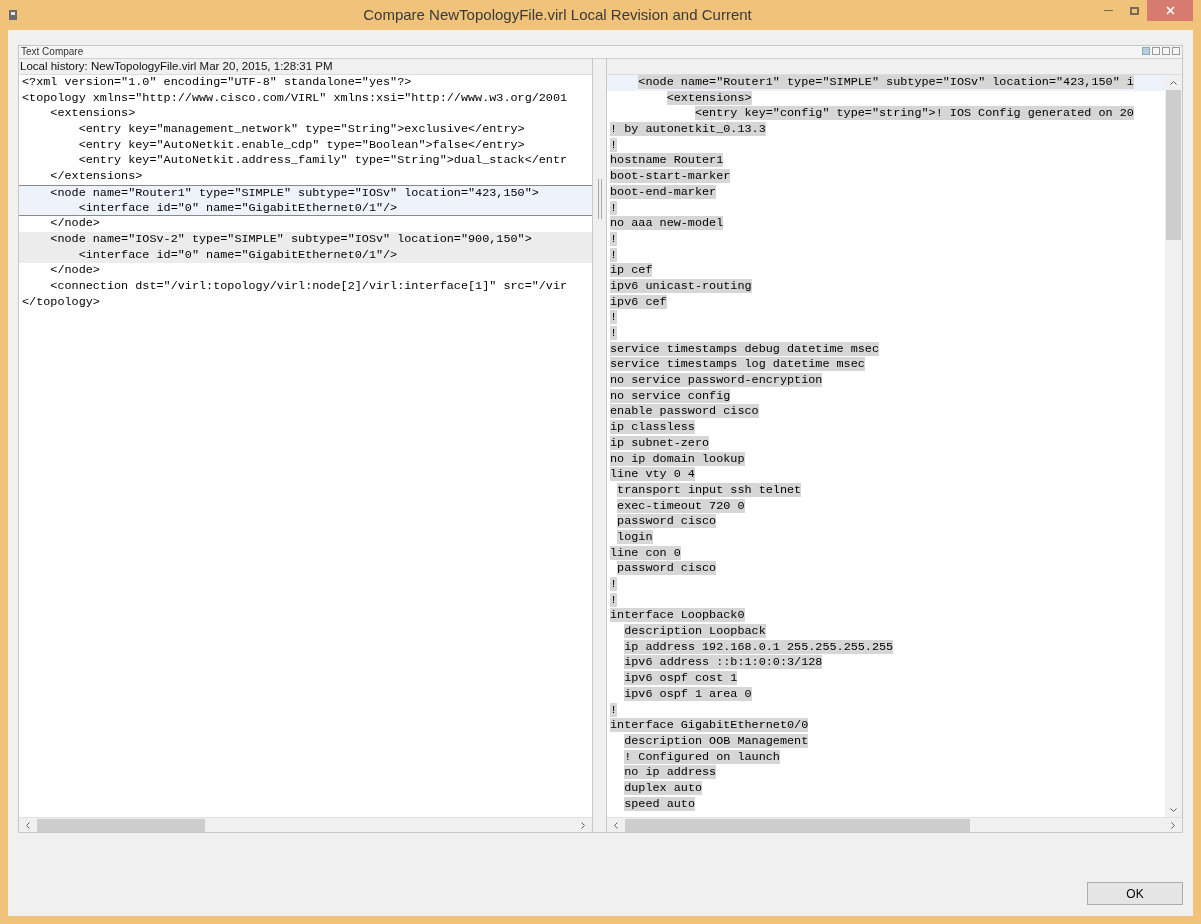 This screenshot has height=924, width=1201. What do you see at coordinates (301, 129) in the screenshot?
I see `code-line: <entry key="management_network" type="String">exclusive</entry>` at bounding box center [301, 129].